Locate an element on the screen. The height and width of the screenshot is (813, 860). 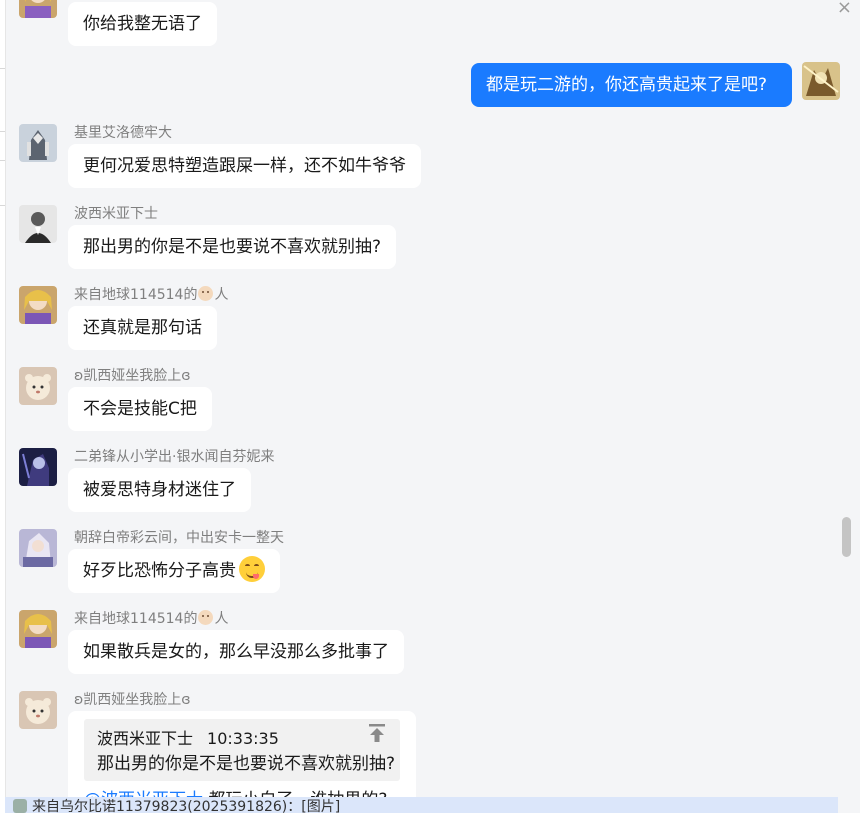
sender-name: 二弟锋从小学出·银水闻自芬妮来 is located at coordinates (174, 457).